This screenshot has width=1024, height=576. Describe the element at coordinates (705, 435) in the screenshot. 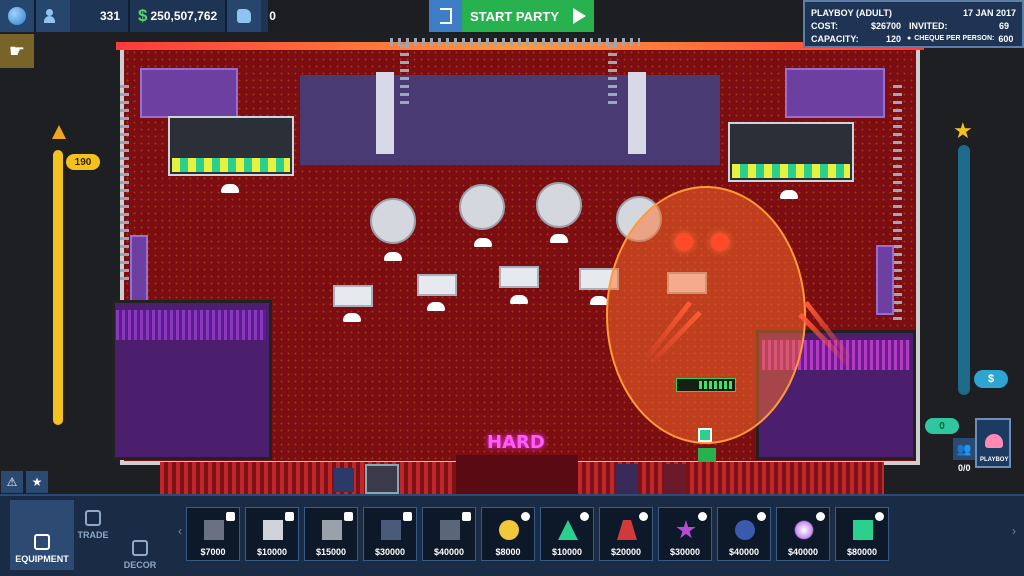

I see `placement-marker` at that location.